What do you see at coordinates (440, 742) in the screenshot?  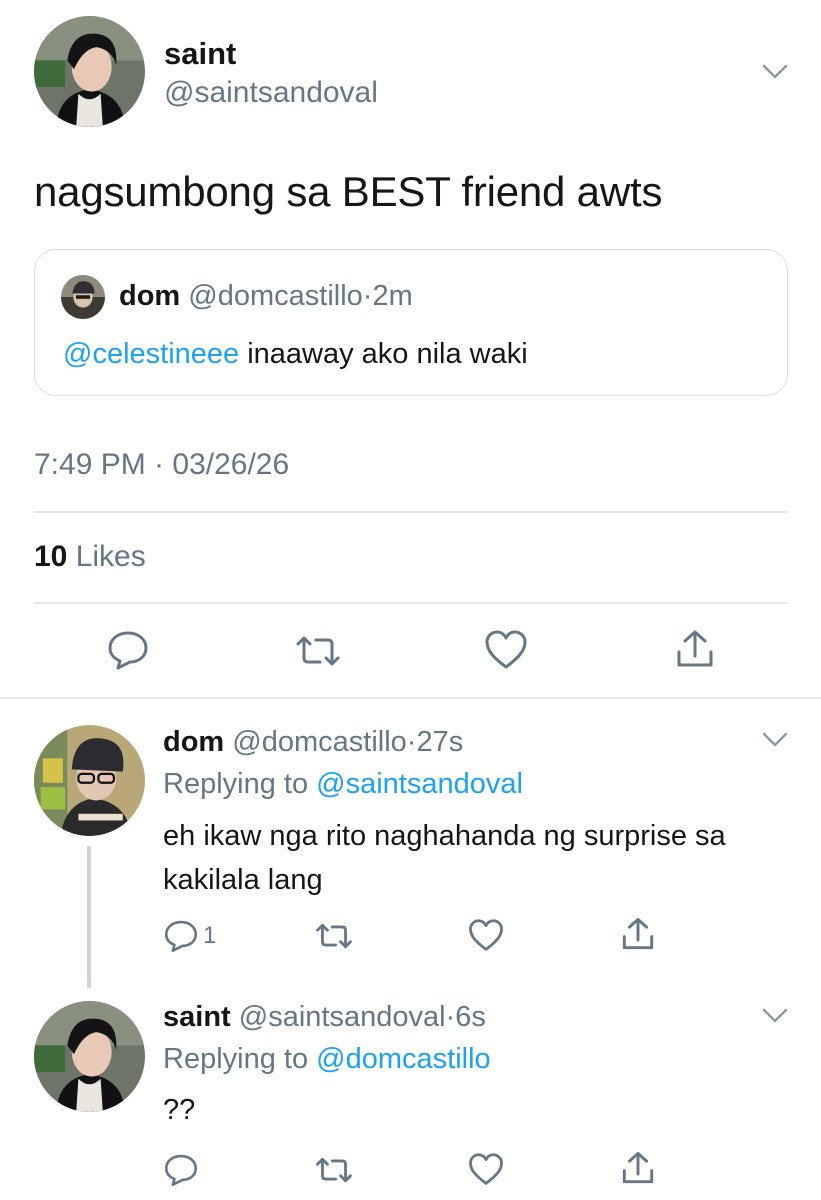 I see `reply-time: 27s` at bounding box center [440, 742].